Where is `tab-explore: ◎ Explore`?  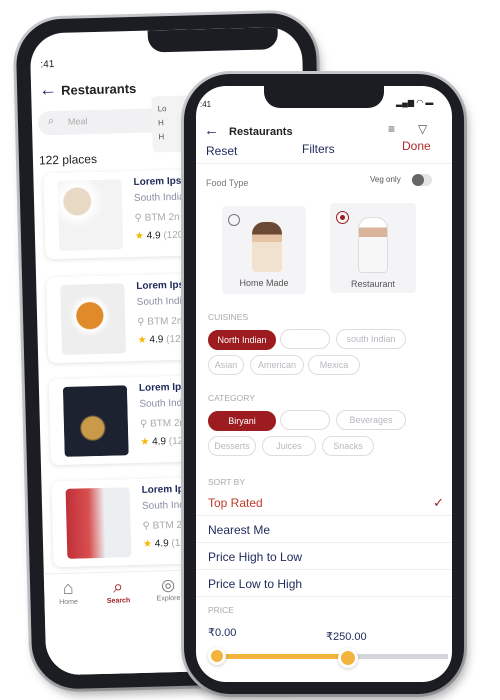 tab-explore: ◎ Explore is located at coordinates (168, 589).